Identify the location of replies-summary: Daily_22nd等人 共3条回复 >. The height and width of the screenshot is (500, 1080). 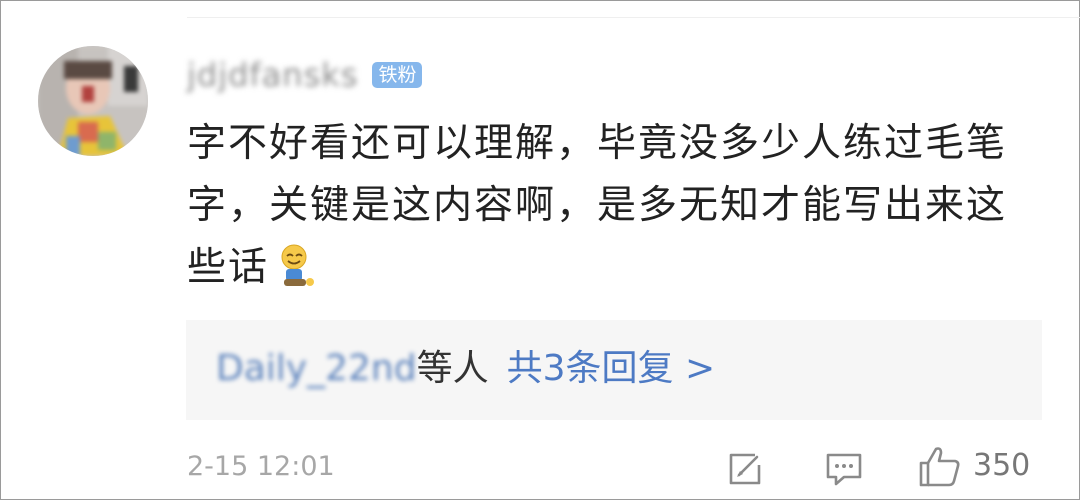
(465, 369).